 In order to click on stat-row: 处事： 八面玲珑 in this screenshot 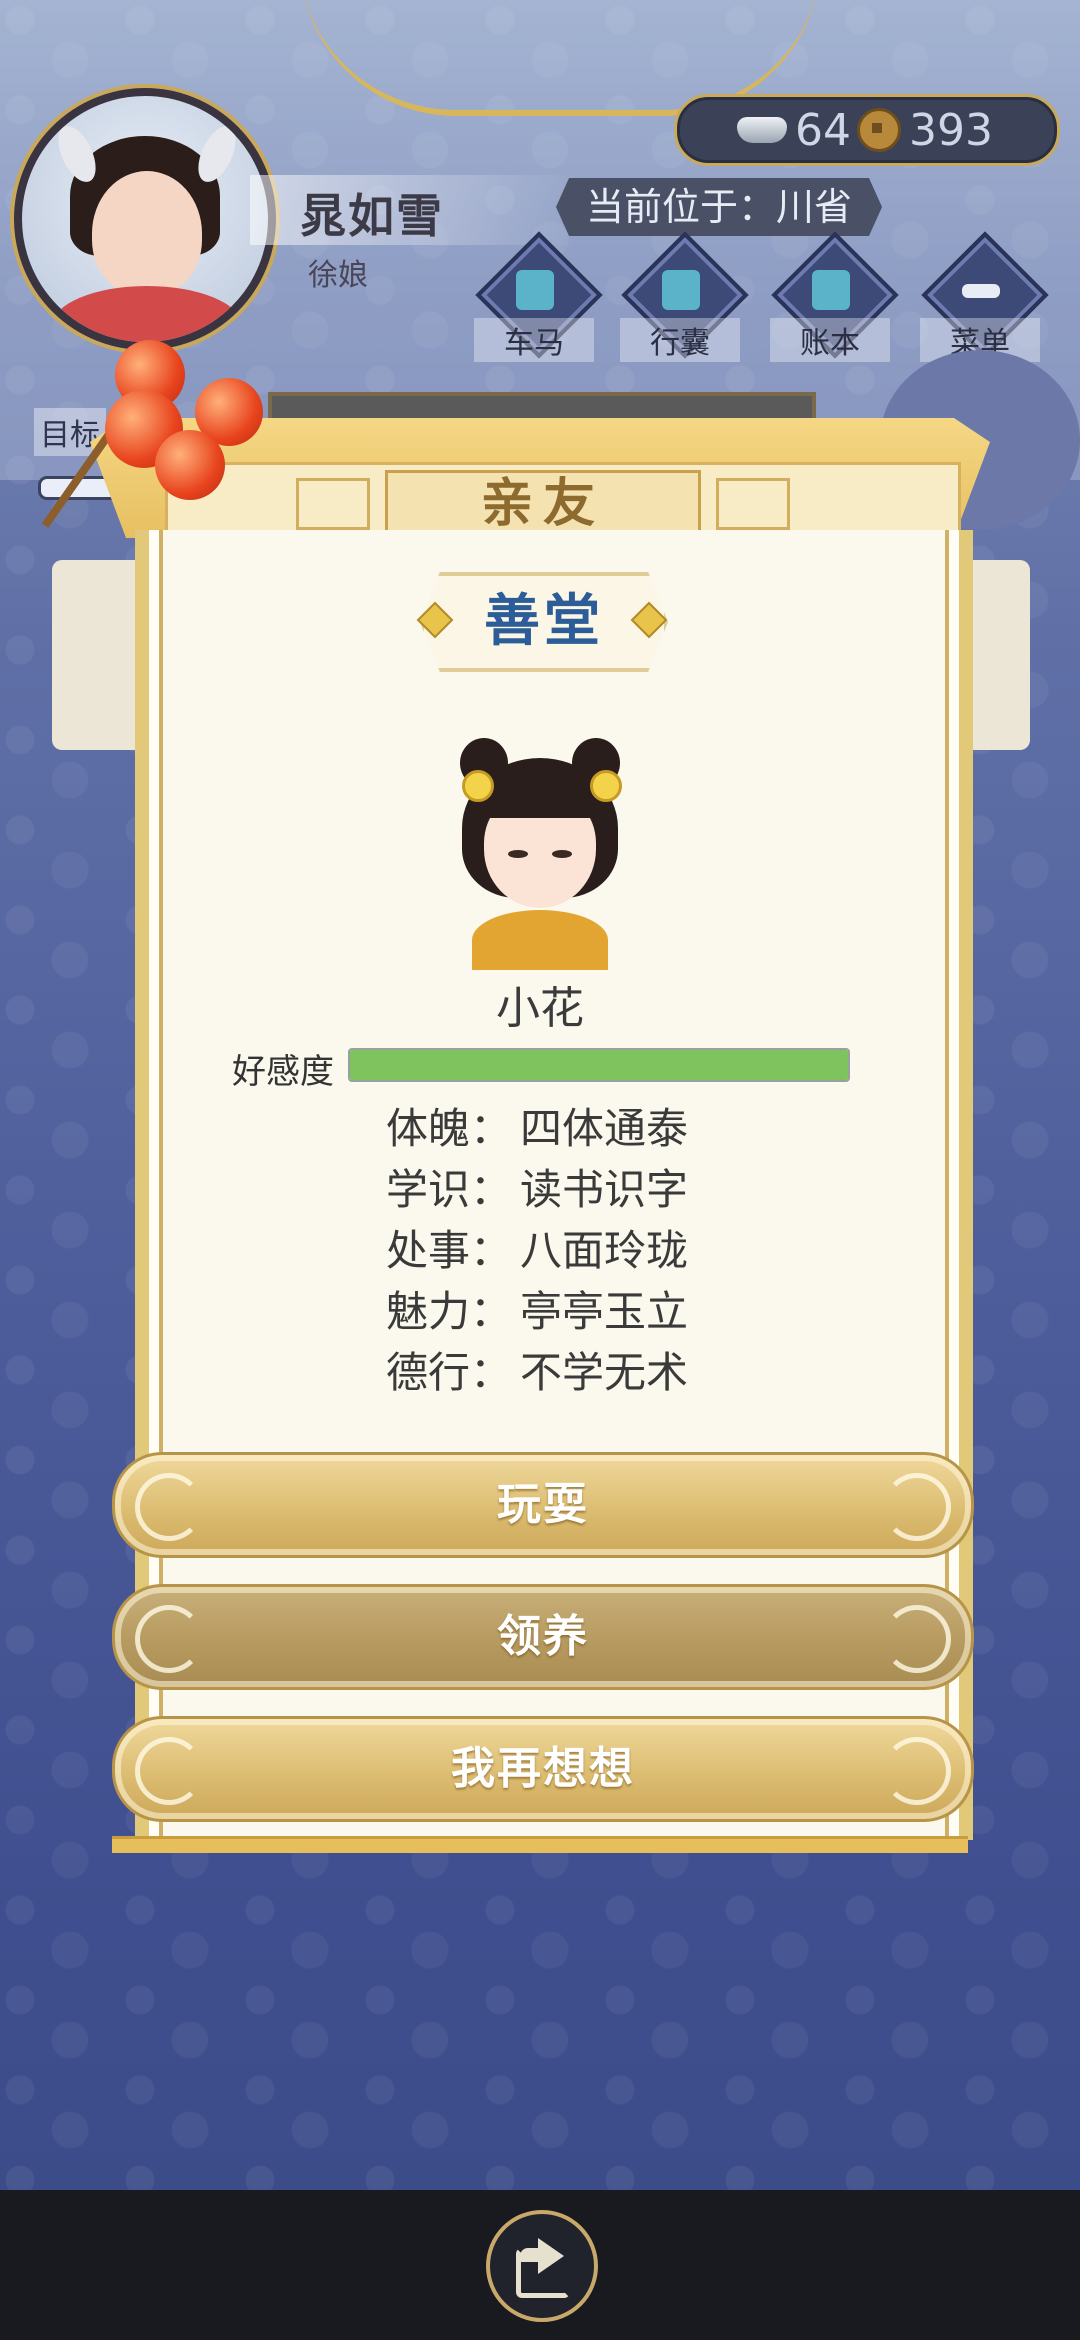, I will do `click(586, 1250)`.